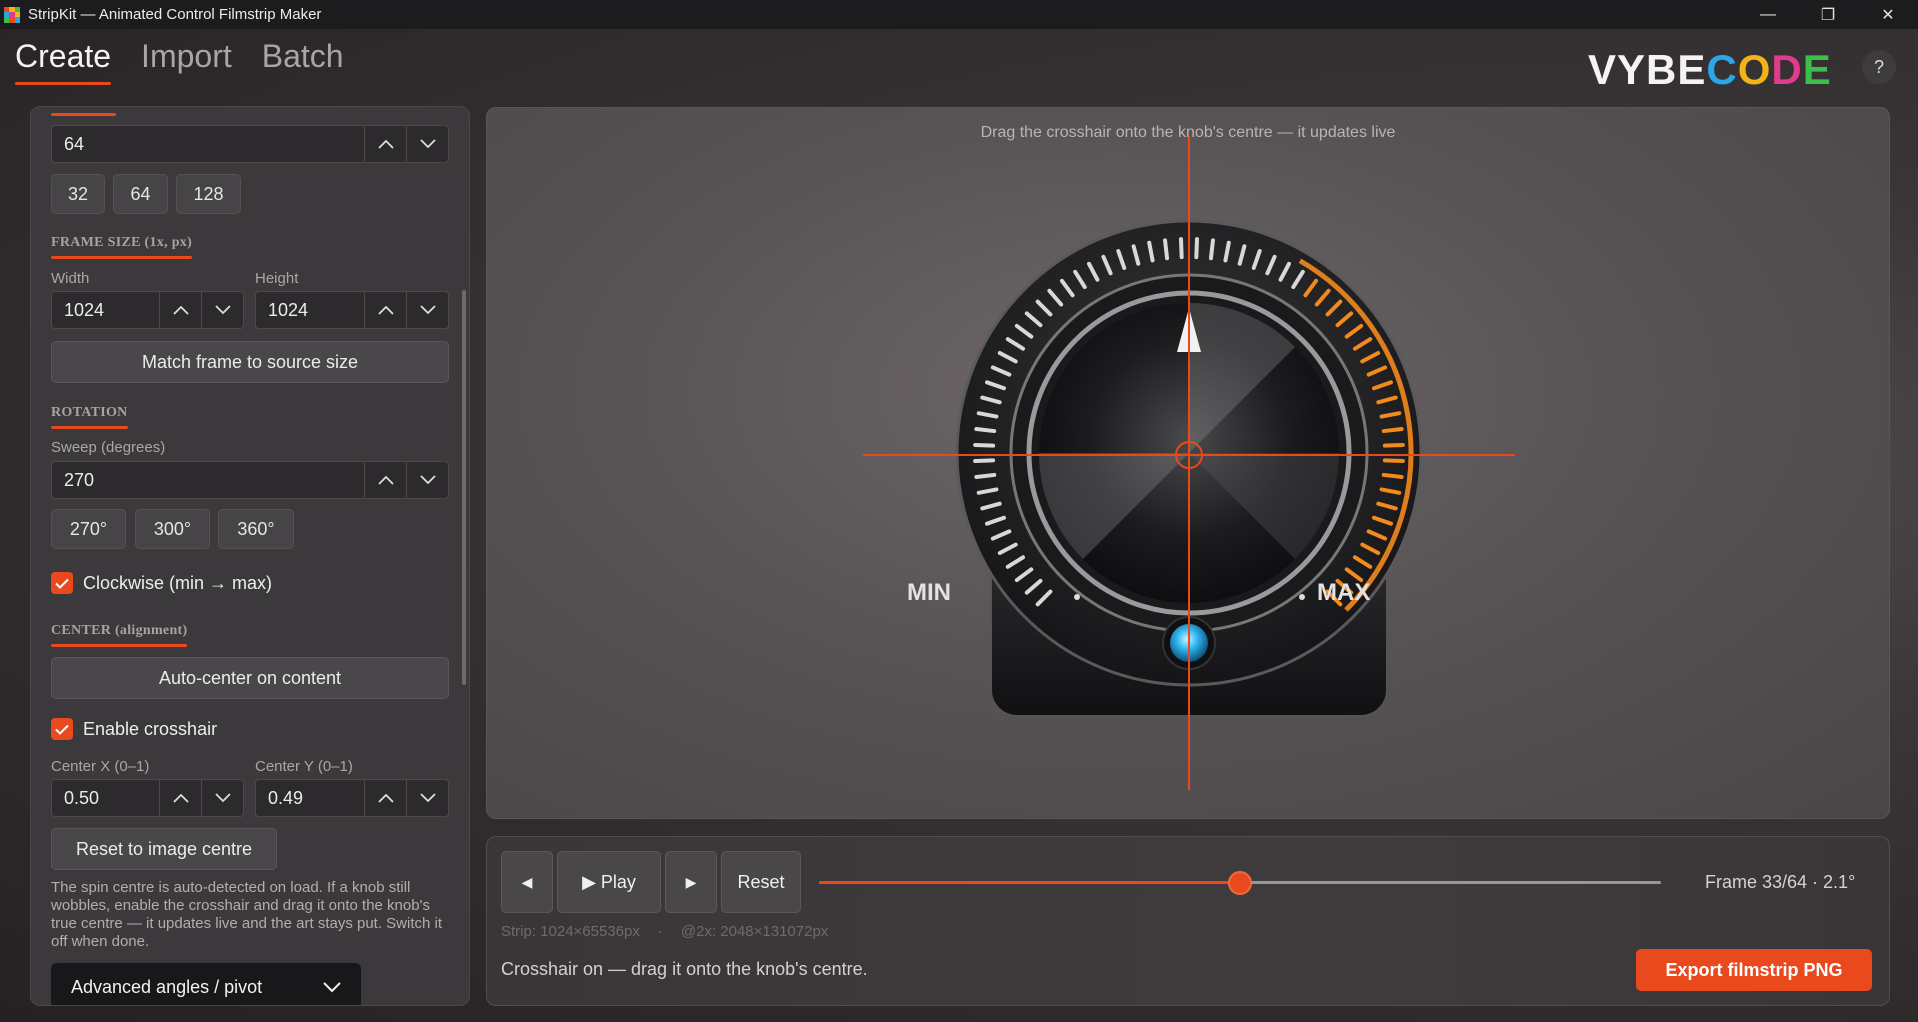 This screenshot has width=1918, height=1022. Describe the element at coordinates (1768, 14) in the screenshot. I see `minimize-button: —` at that location.